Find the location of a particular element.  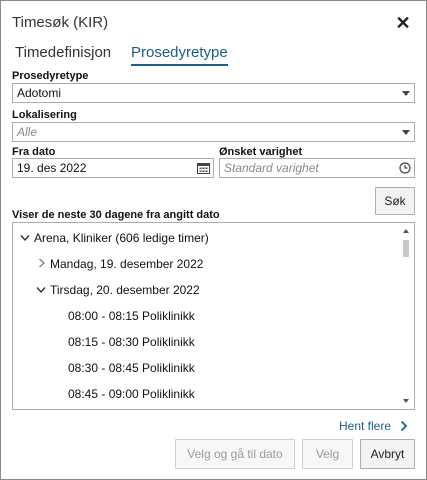

procedure-type-label: Prosedyretype is located at coordinates (50, 76).